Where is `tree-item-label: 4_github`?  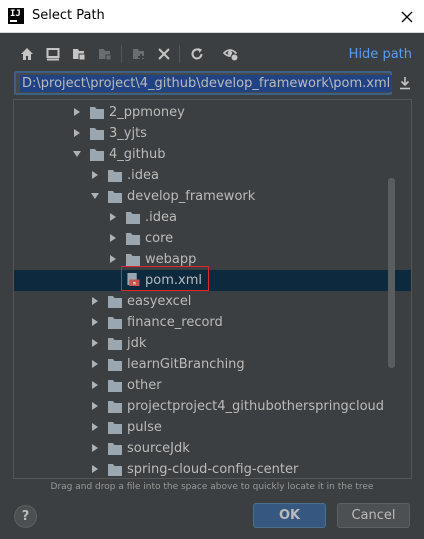 tree-item-label: 4_github is located at coordinates (137, 154).